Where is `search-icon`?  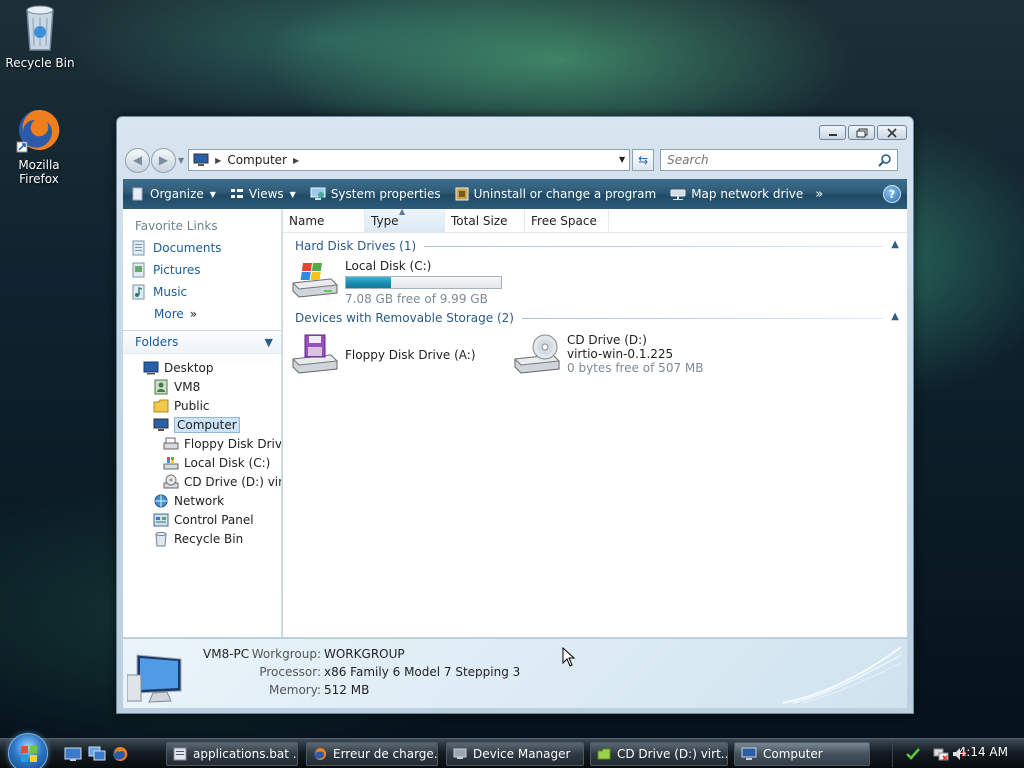 search-icon is located at coordinates (884, 160).